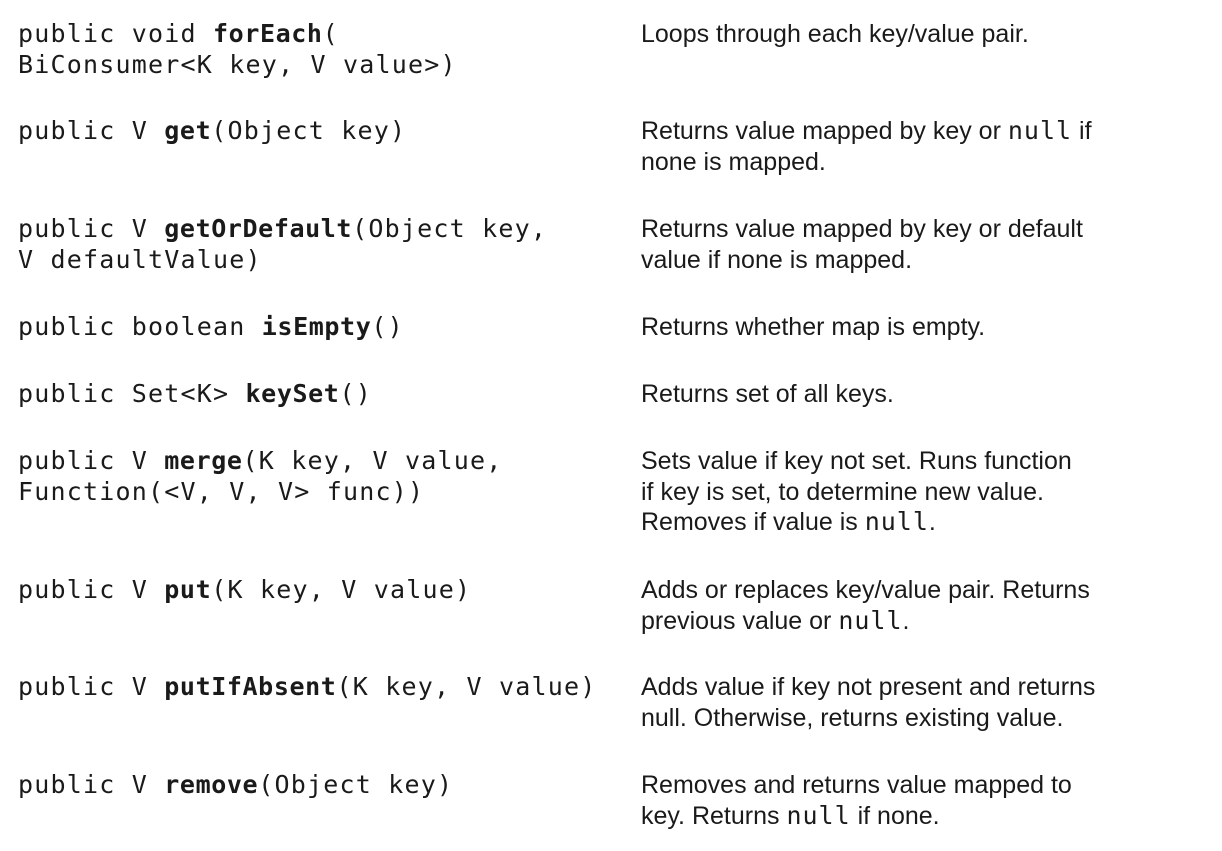 This screenshot has width=1222, height=851. I want to click on method-signature: public V get(Object key), so click(318, 131).